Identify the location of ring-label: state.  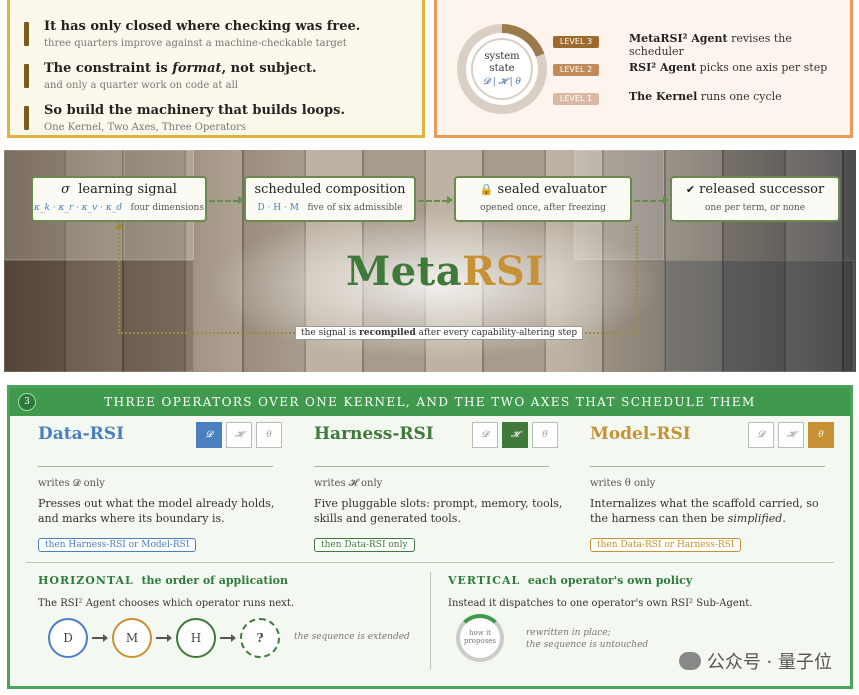
(502, 68).